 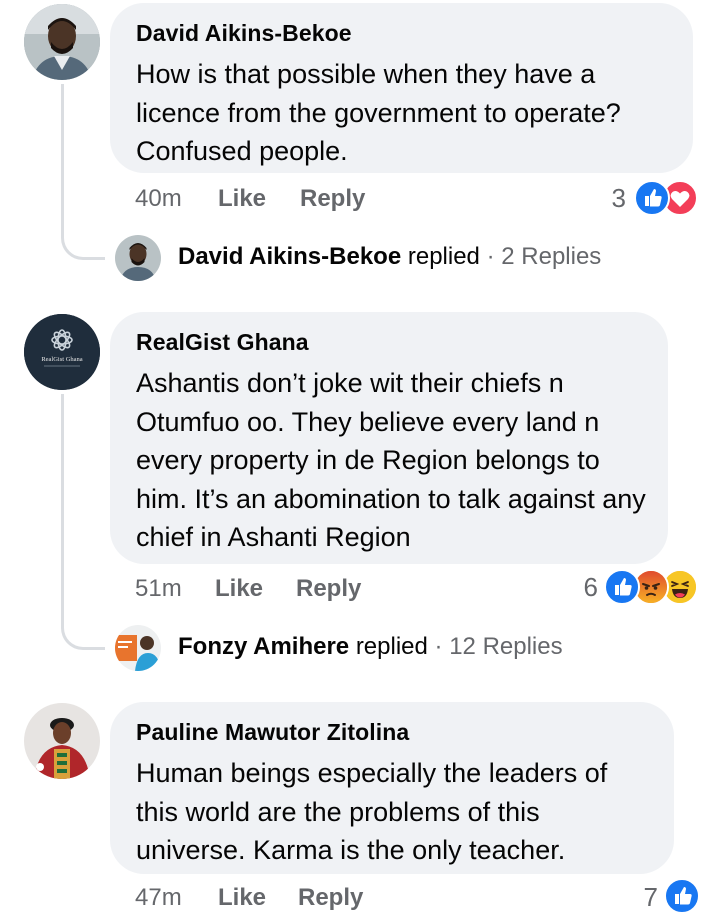 What do you see at coordinates (62, 509) in the screenshot?
I see `thread-line` at bounding box center [62, 509].